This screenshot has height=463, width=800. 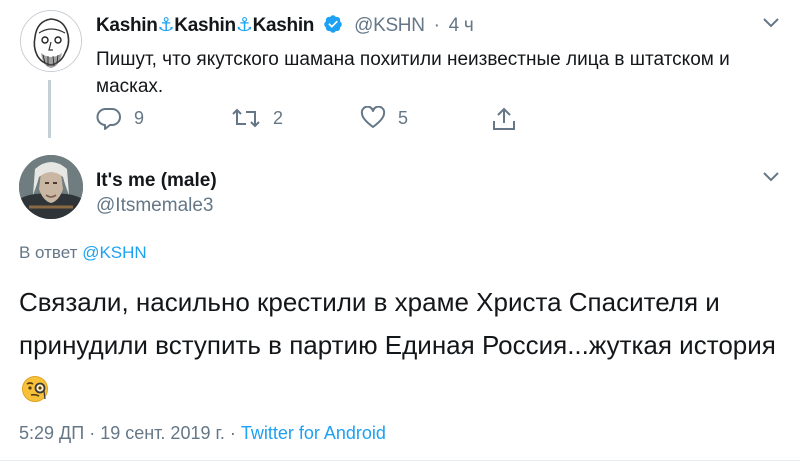 What do you see at coordinates (35, 394) in the screenshot?
I see `face-with-monocle-icon` at bounding box center [35, 394].